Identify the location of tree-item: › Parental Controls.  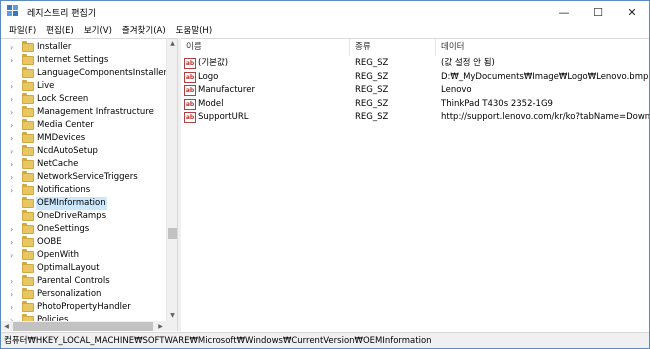
(83, 281).